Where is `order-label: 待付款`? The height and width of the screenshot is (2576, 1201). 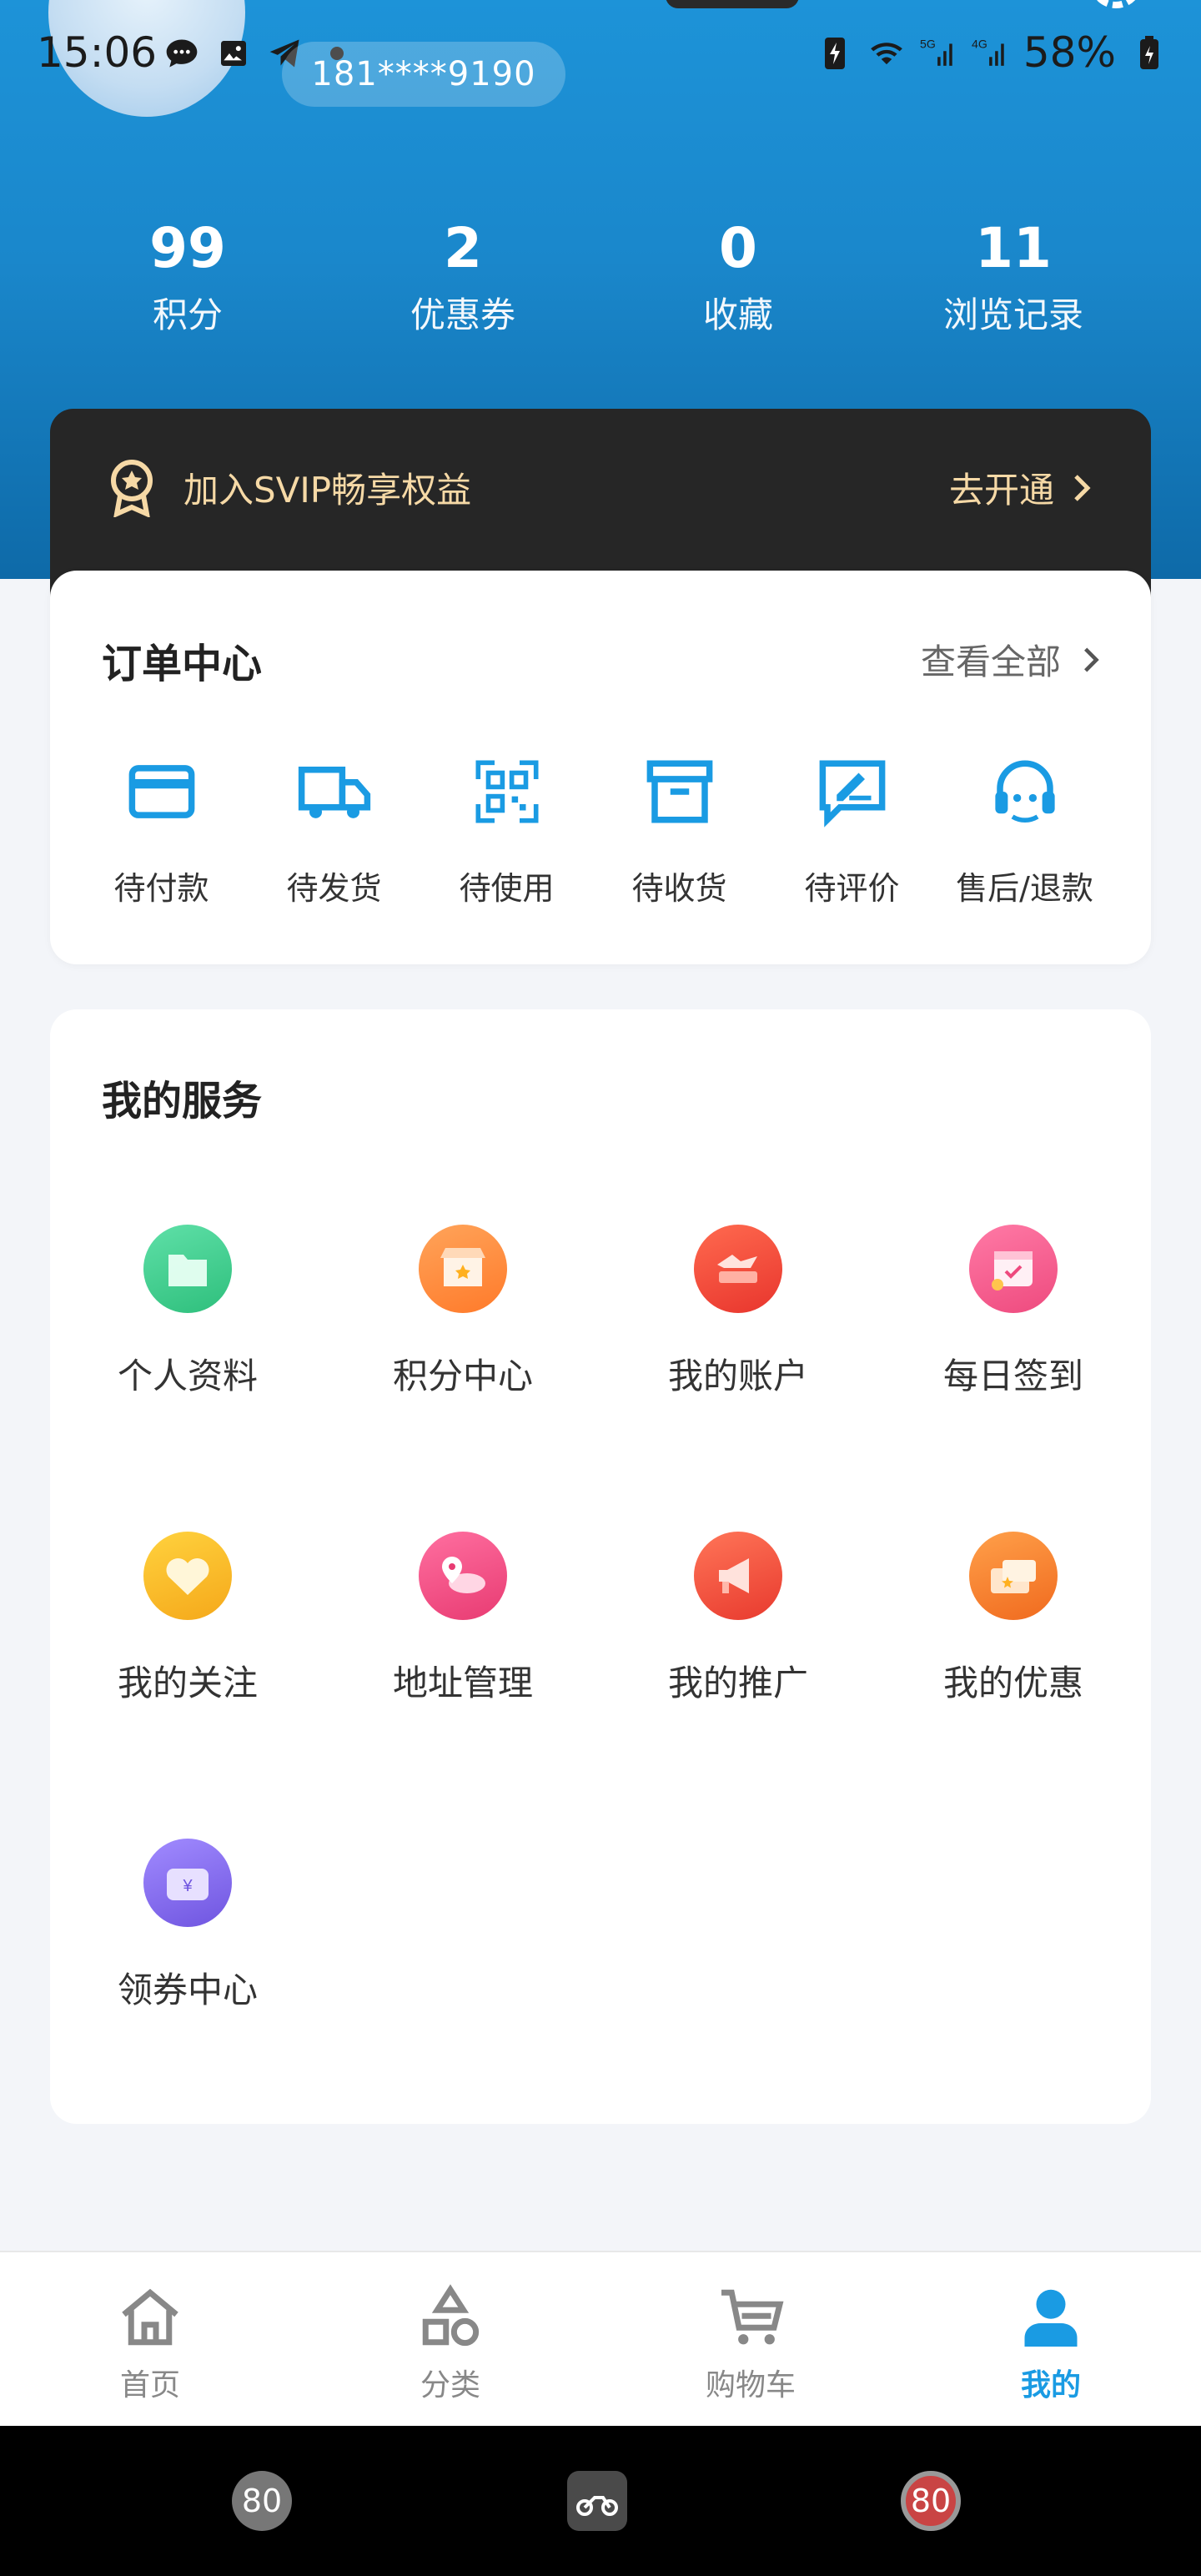
order-label: 待付款 is located at coordinates (161, 888).